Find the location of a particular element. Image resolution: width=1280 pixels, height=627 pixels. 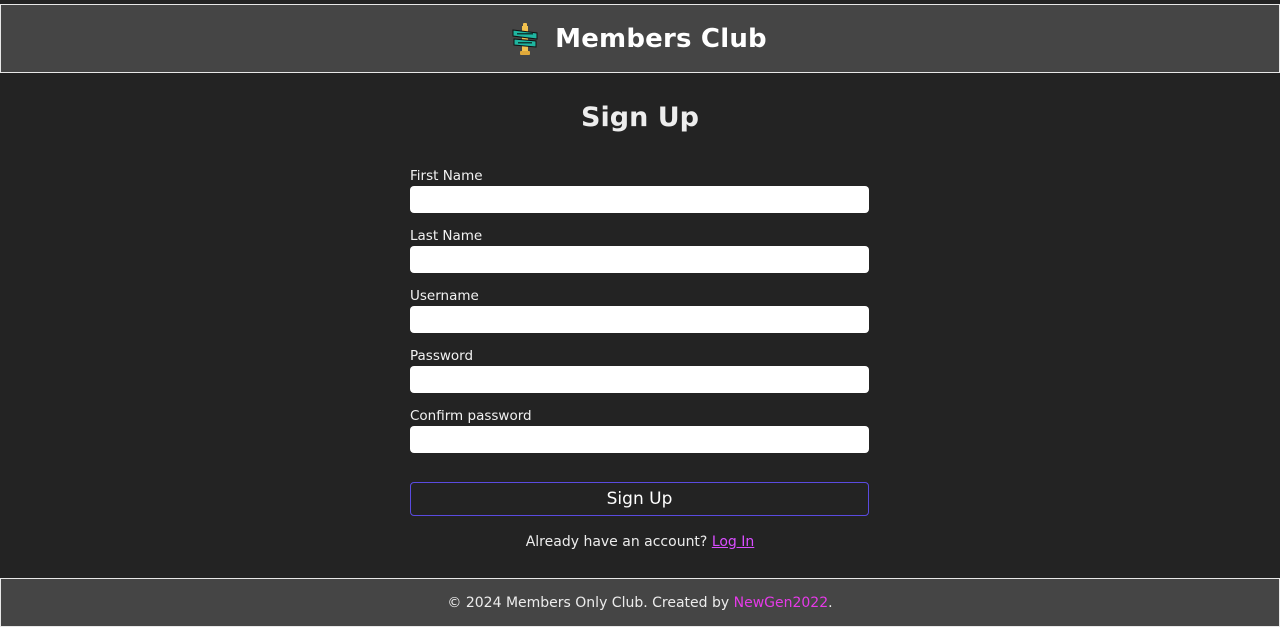

last-name-label: Last Name is located at coordinates (446, 236).